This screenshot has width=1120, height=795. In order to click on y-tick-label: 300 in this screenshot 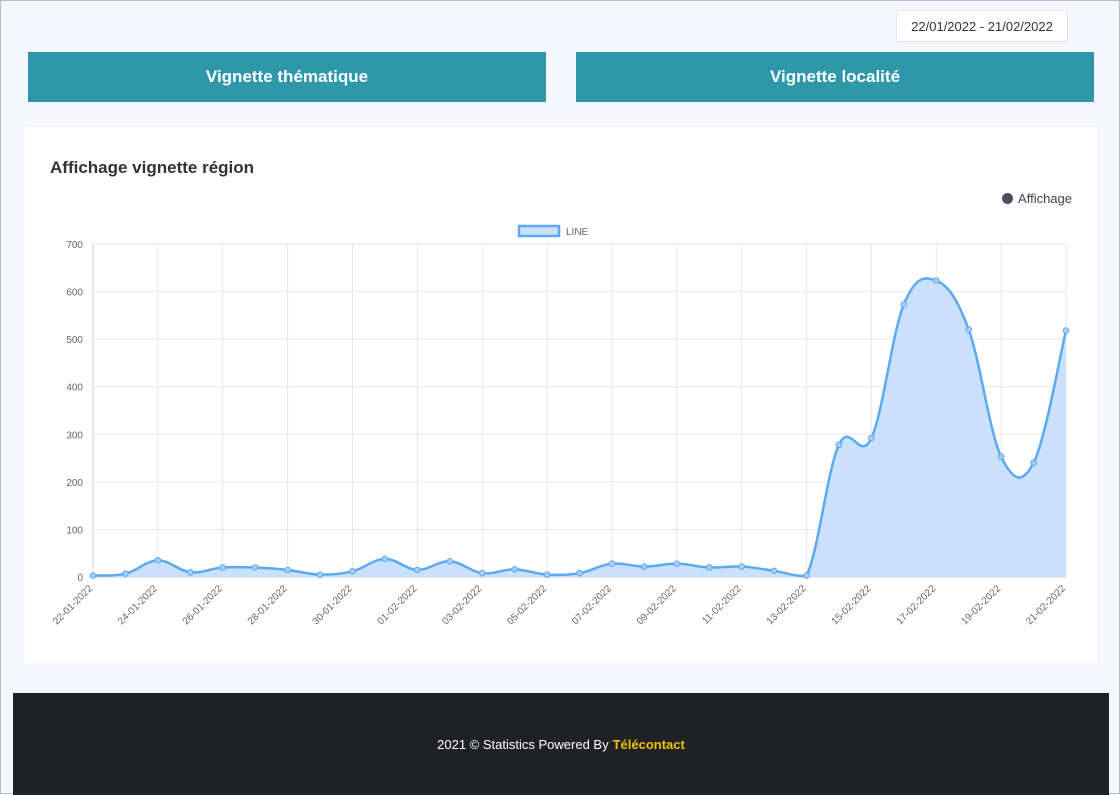, I will do `click(74, 435)`.